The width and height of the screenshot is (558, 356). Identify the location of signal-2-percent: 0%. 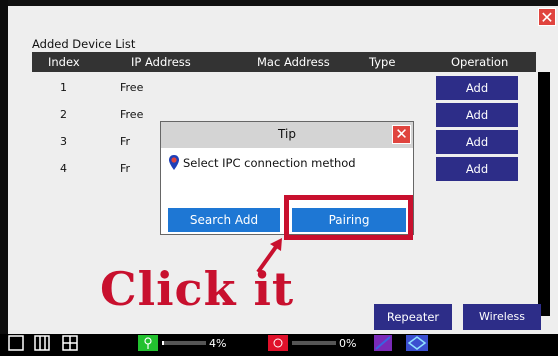
(348, 343).